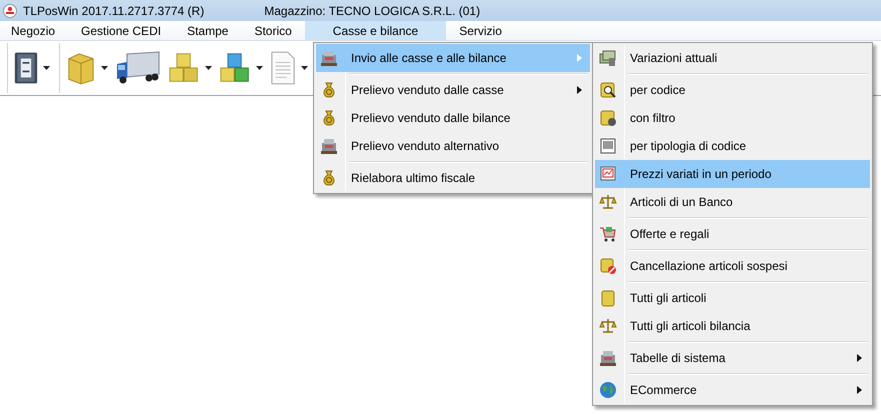 This screenshot has height=414, width=881. Describe the element at coordinates (608, 90) in the screenshot. I see `search-box-icon` at that location.